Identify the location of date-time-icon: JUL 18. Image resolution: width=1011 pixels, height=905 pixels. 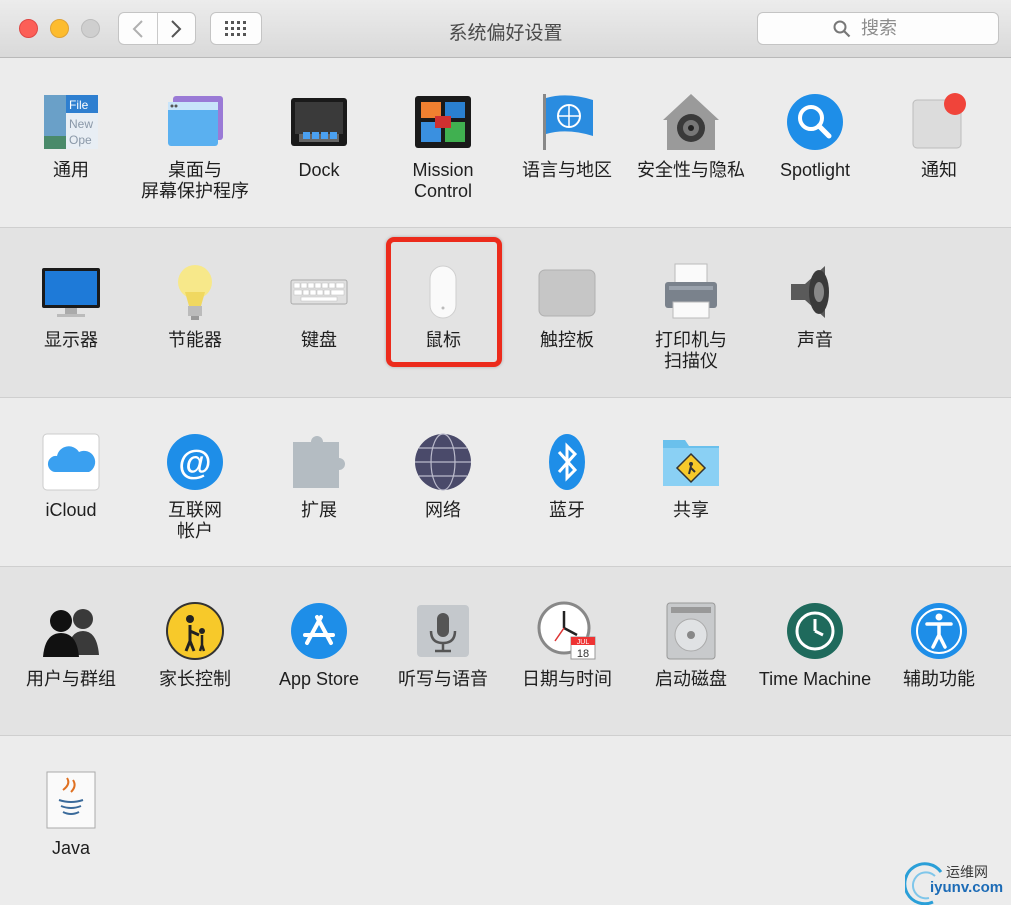
(567, 631).